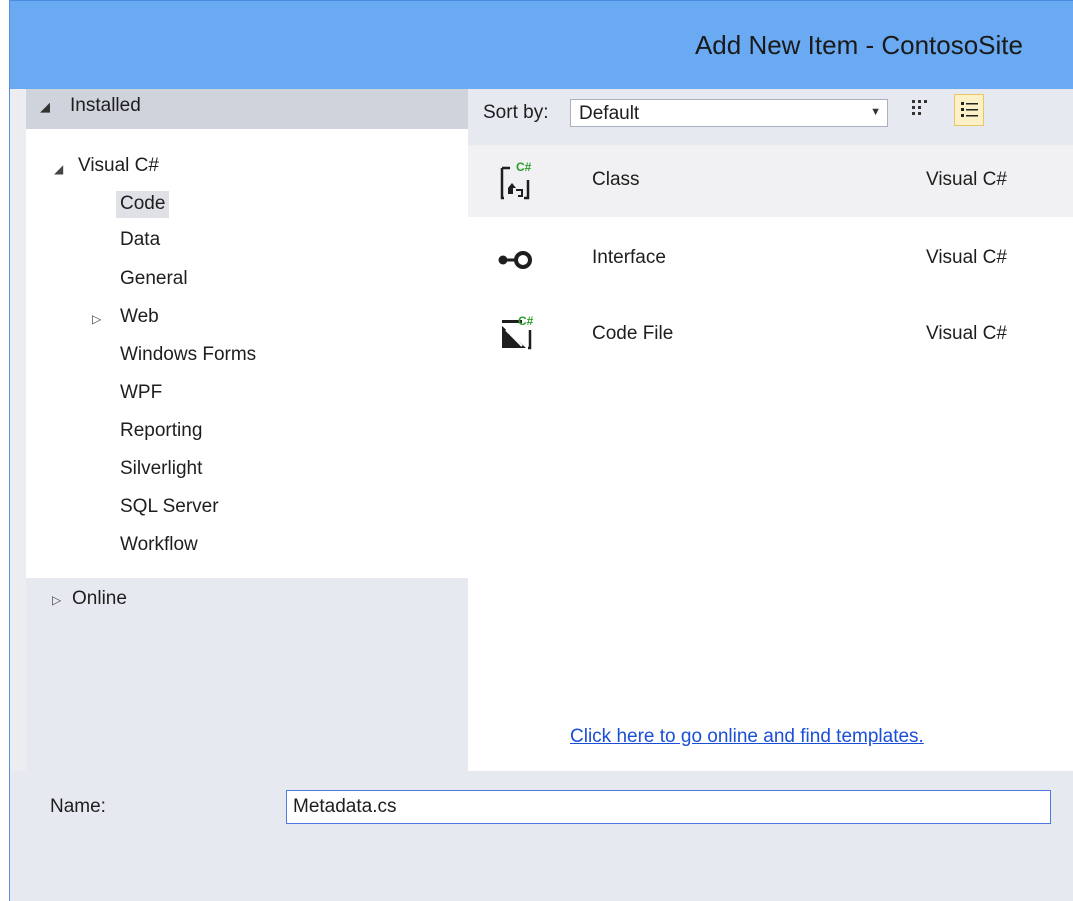 The width and height of the screenshot is (1073, 901). I want to click on sort-toolbar: Sort by: Default ▼, so click(770, 117).